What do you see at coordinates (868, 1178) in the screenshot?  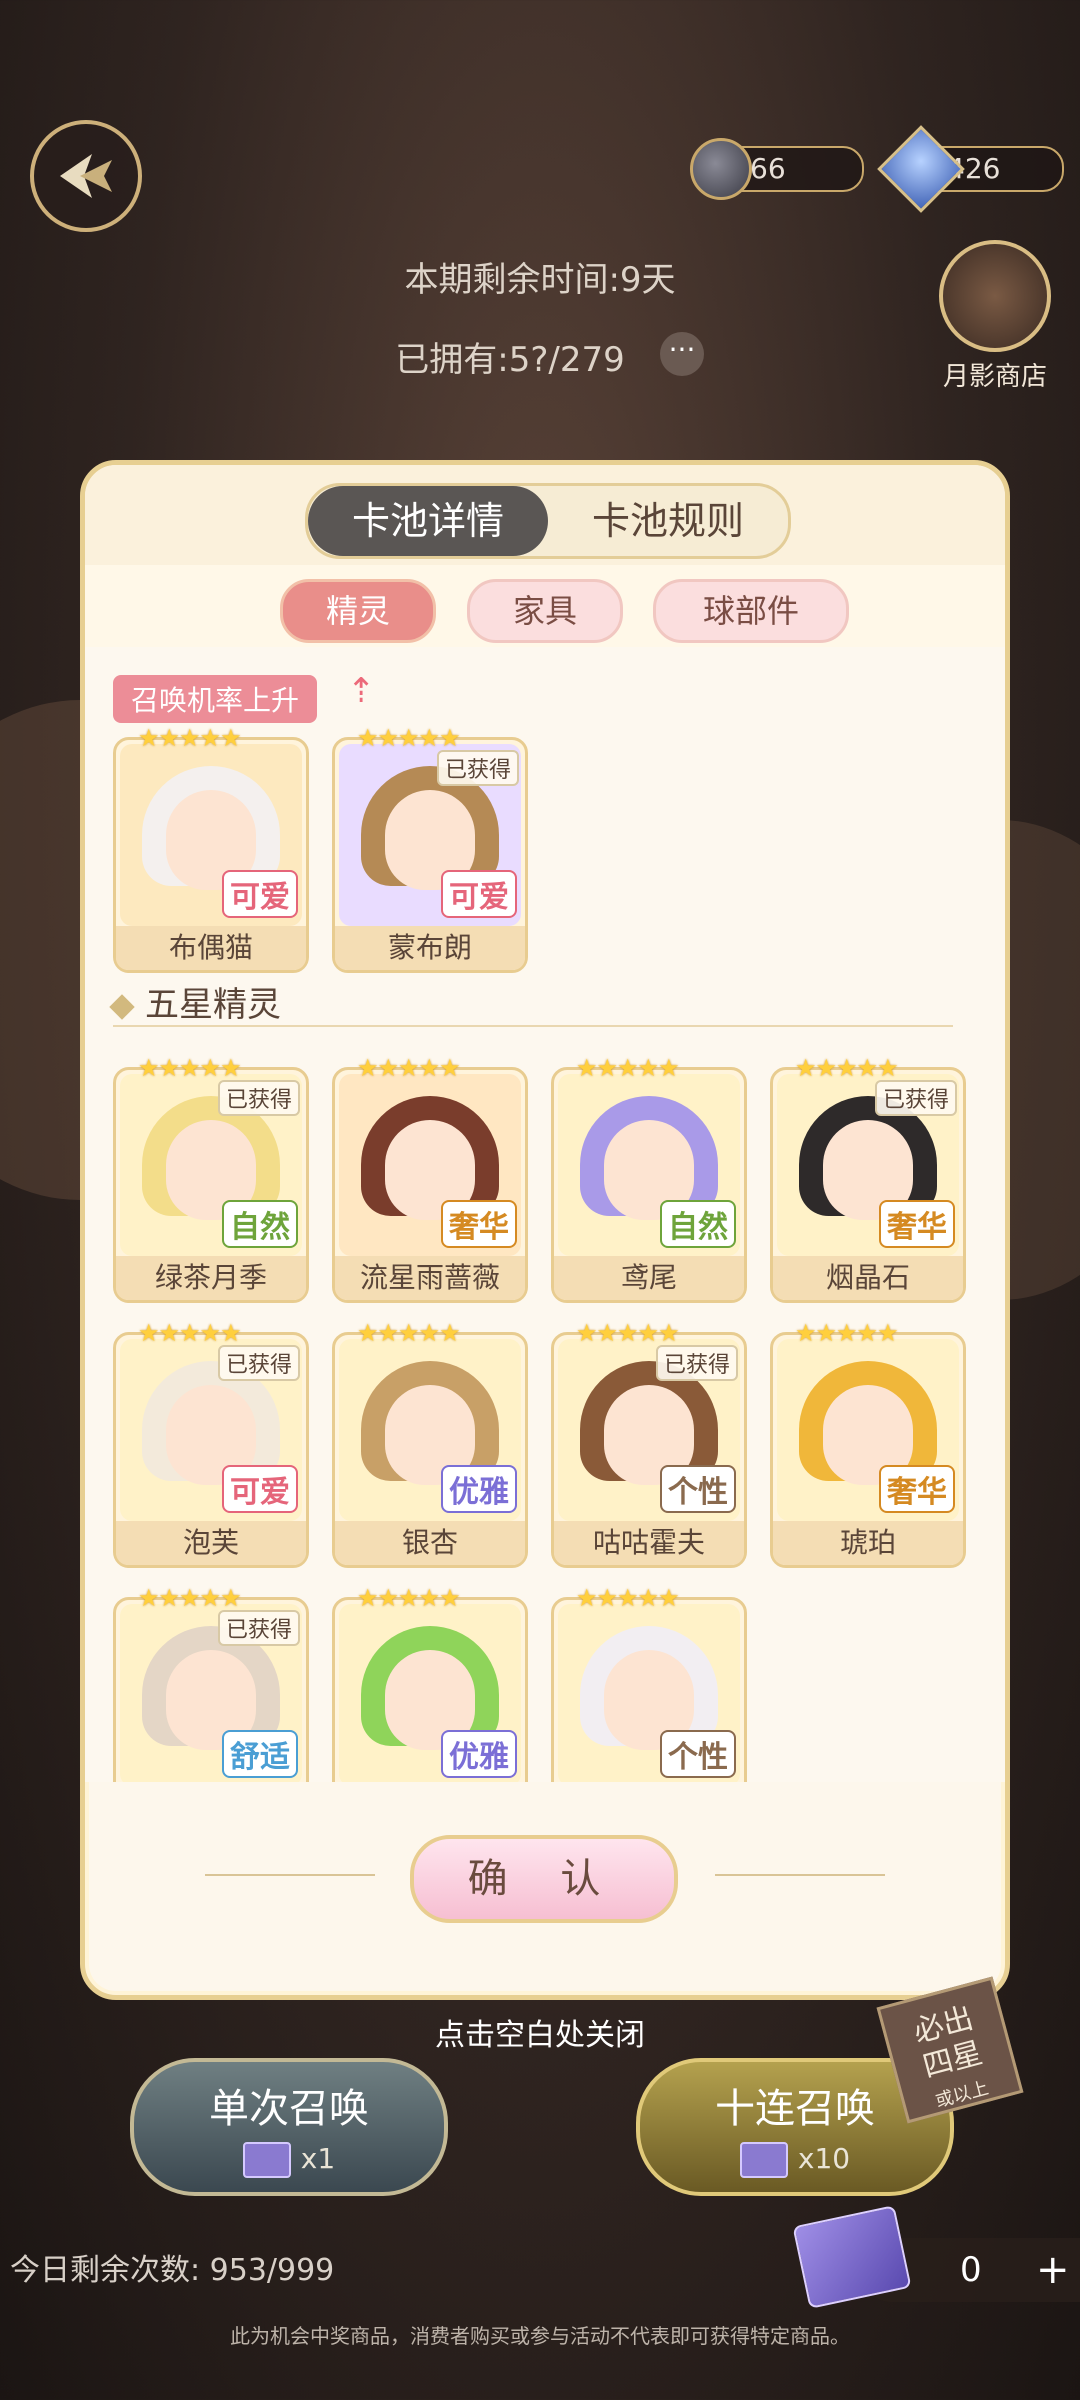 I see `sprite-card: ★★★★★ 已获得奢华烟晶石` at bounding box center [868, 1178].